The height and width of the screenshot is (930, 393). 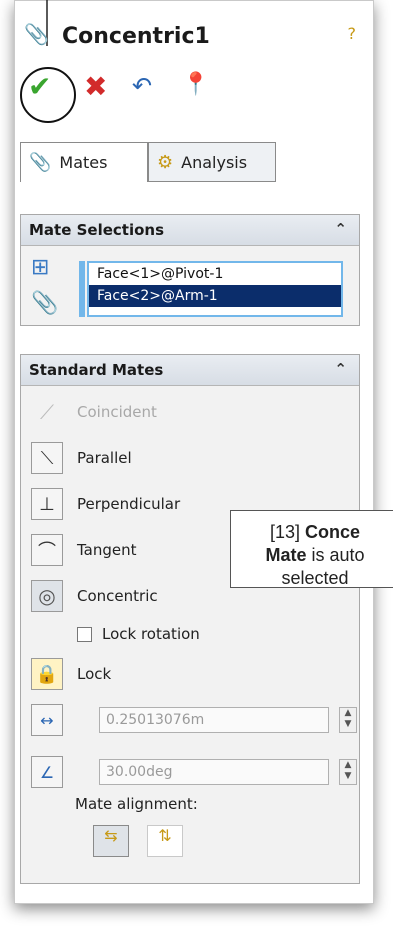 What do you see at coordinates (214, 720) in the screenshot?
I see `distance-field: 0.25013076m` at bounding box center [214, 720].